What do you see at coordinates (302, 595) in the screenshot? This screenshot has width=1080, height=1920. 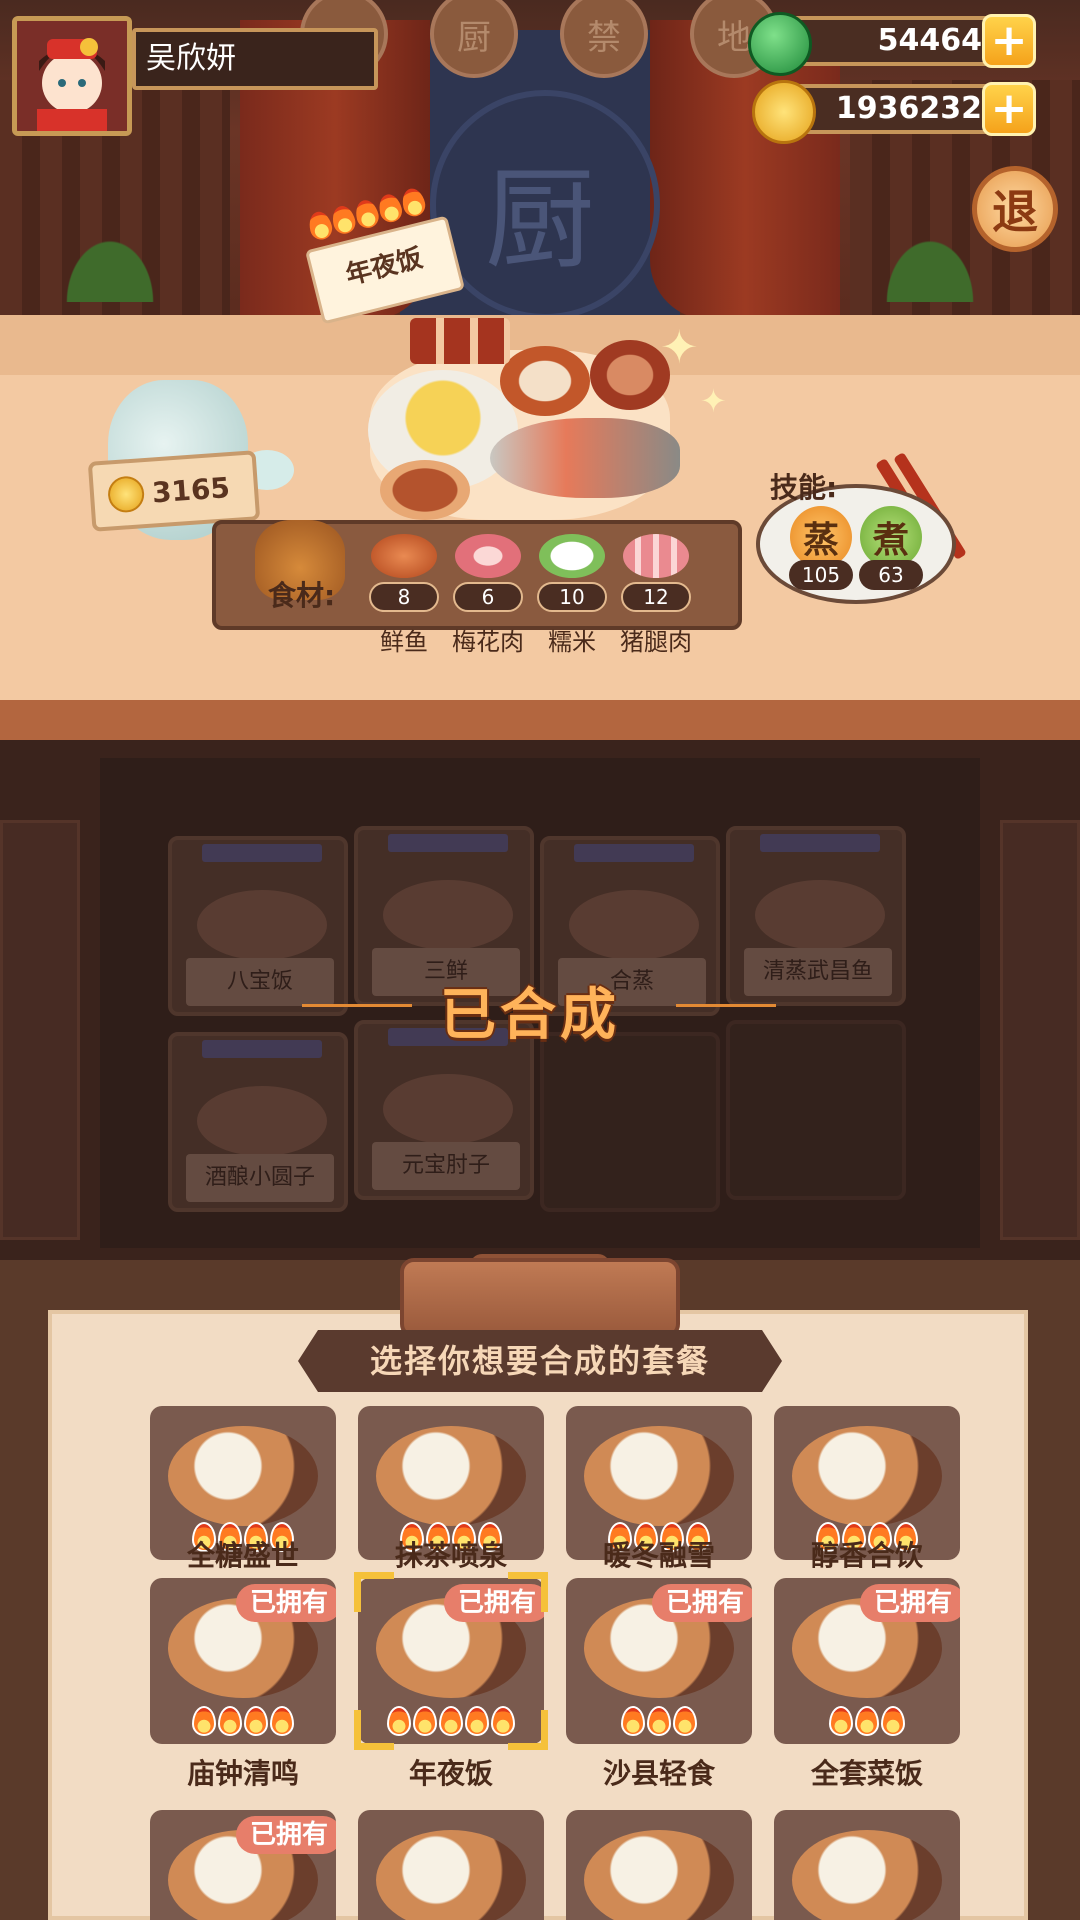 I see `ingredients-label: 食材:` at bounding box center [302, 595].